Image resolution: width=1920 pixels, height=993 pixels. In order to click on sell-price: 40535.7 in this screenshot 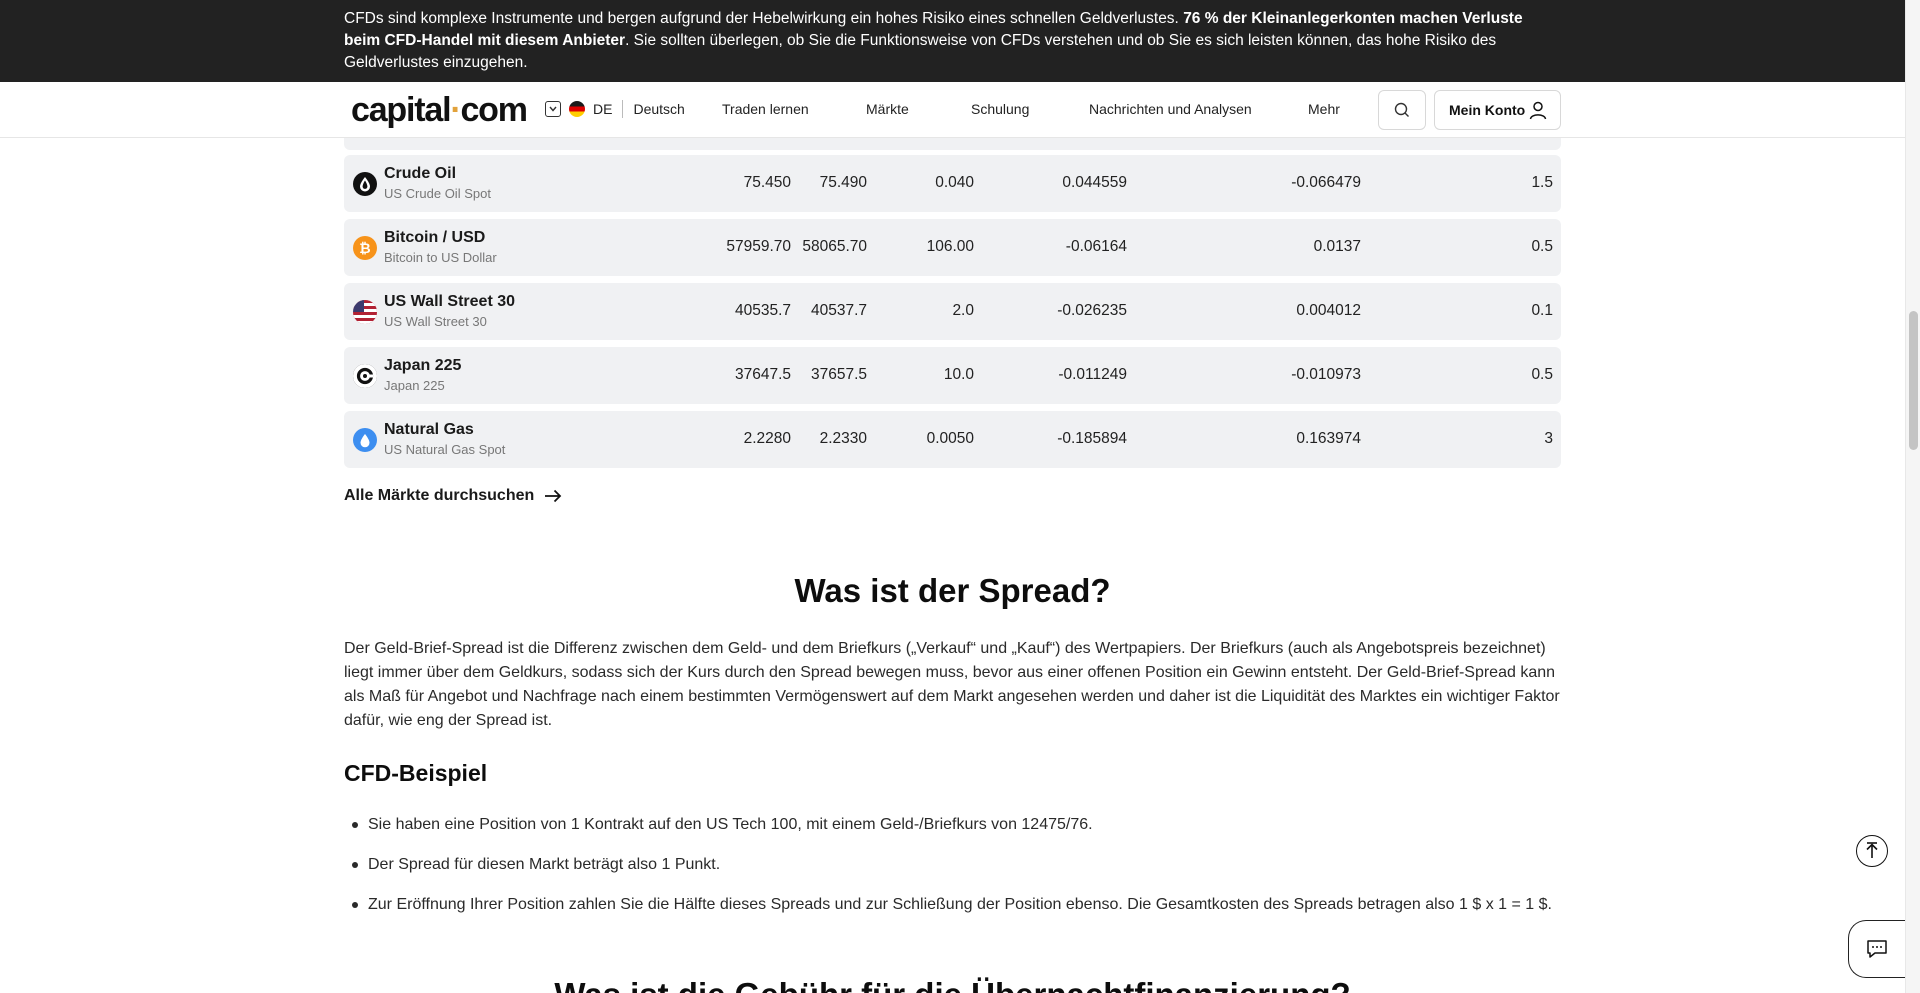, I will do `click(762, 310)`.